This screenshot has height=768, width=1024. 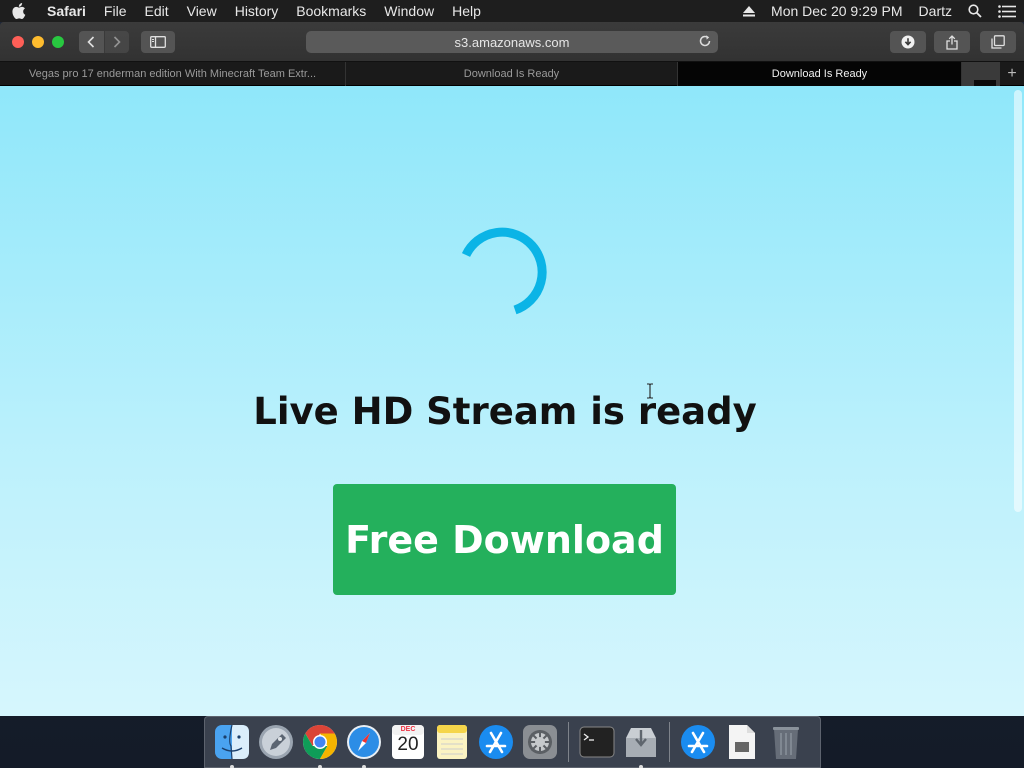 I want to click on address-bar: s3.amazonaws.com, so click(x=512, y=42).